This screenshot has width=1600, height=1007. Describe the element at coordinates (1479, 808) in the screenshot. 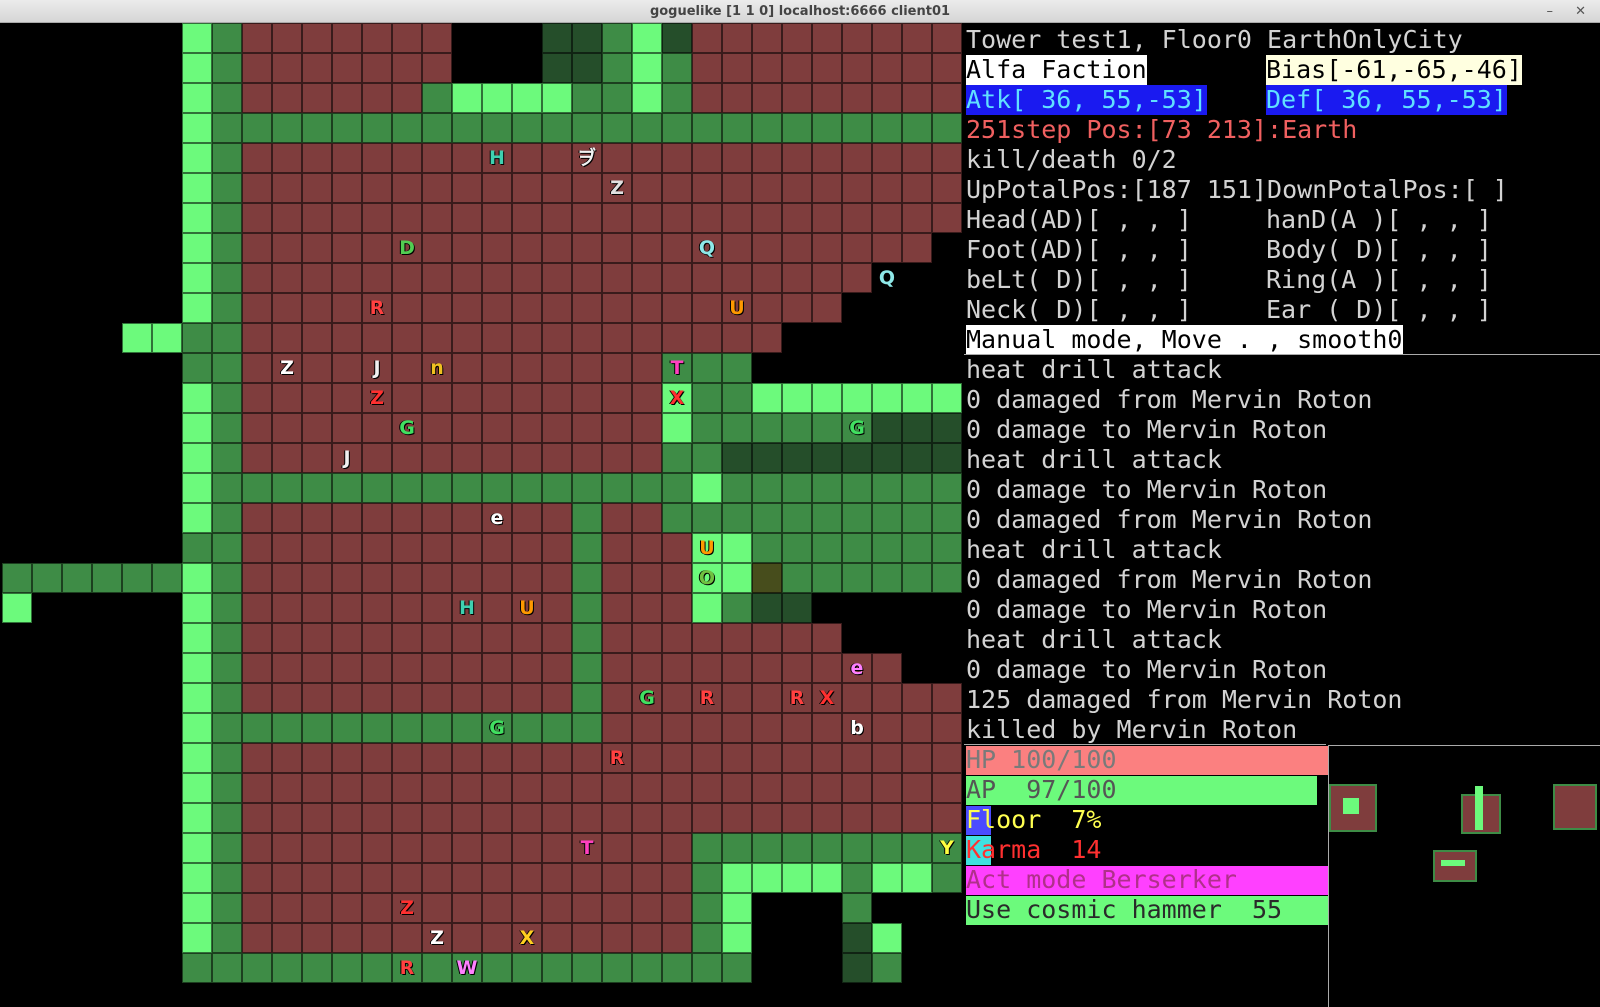

I see `minimap-room` at that location.